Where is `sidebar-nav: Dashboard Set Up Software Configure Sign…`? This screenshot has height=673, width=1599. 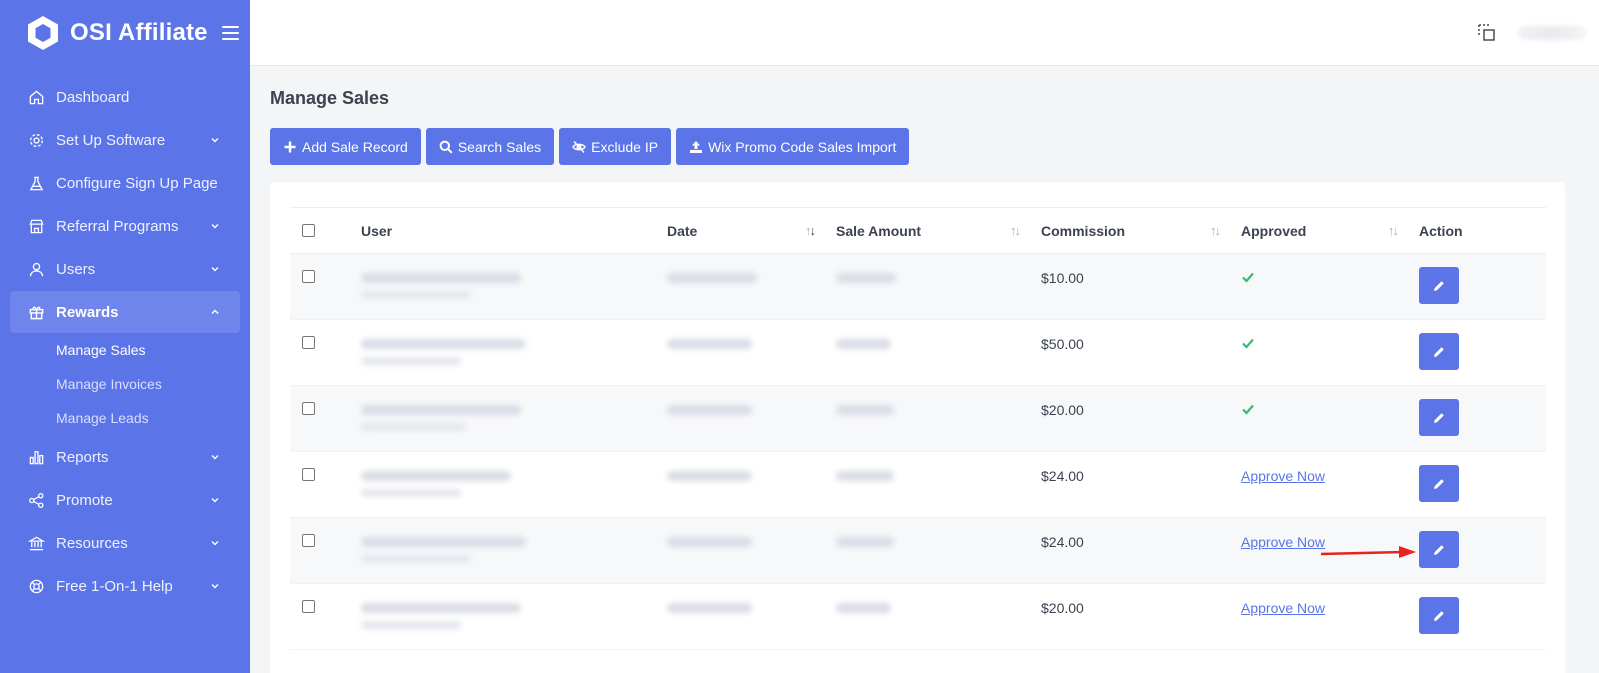
sidebar-nav: Dashboard Set Up Software Configure Sign… is located at coordinates (125, 341).